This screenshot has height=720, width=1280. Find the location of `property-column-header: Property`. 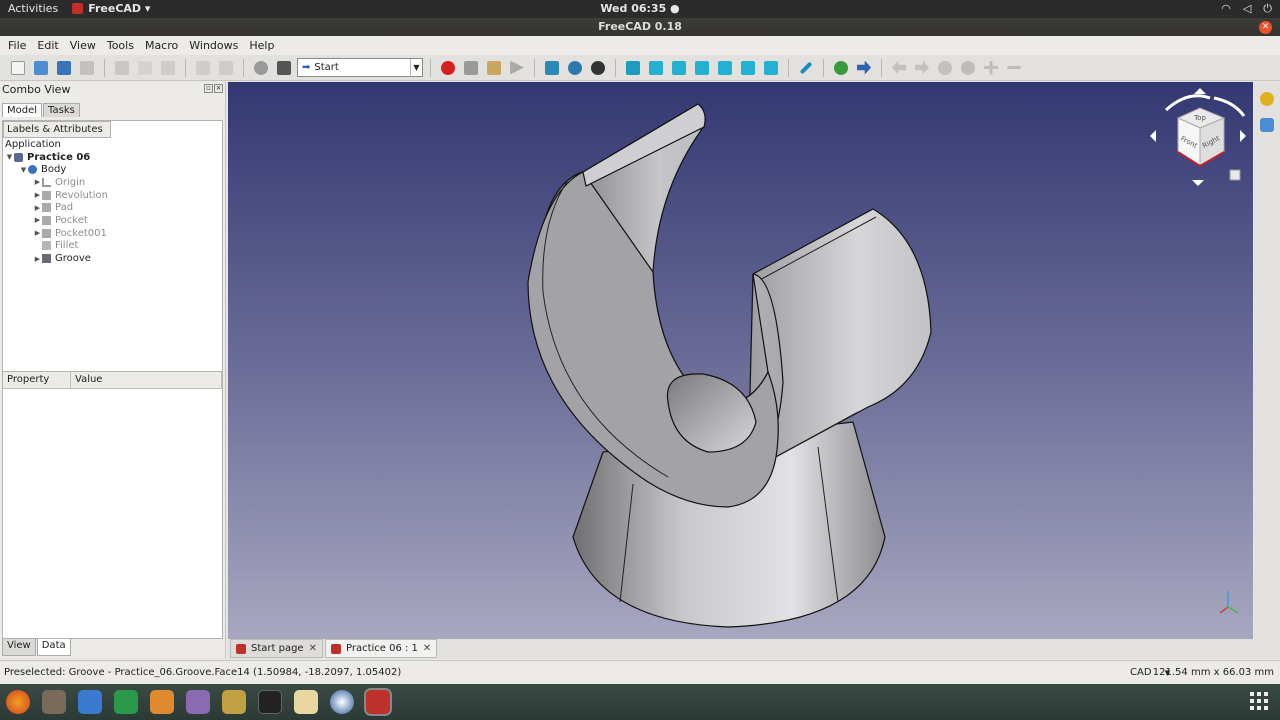

property-column-header: Property is located at coordinates (37, 380).